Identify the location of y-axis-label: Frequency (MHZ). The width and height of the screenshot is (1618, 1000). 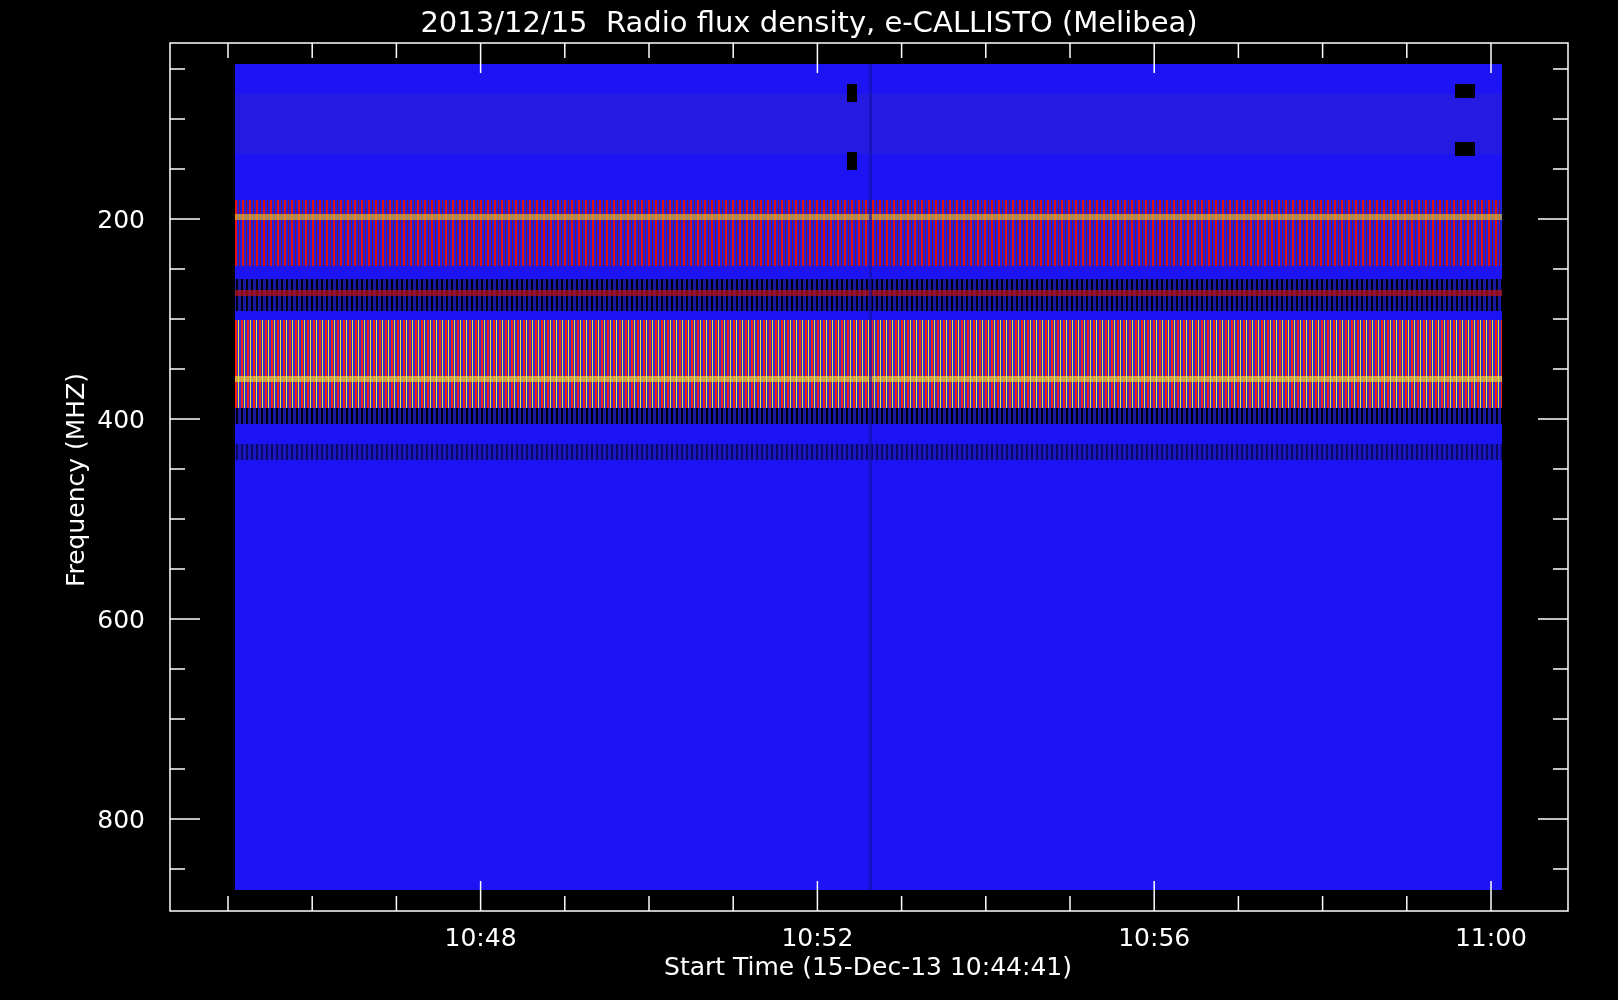
(75, 480).